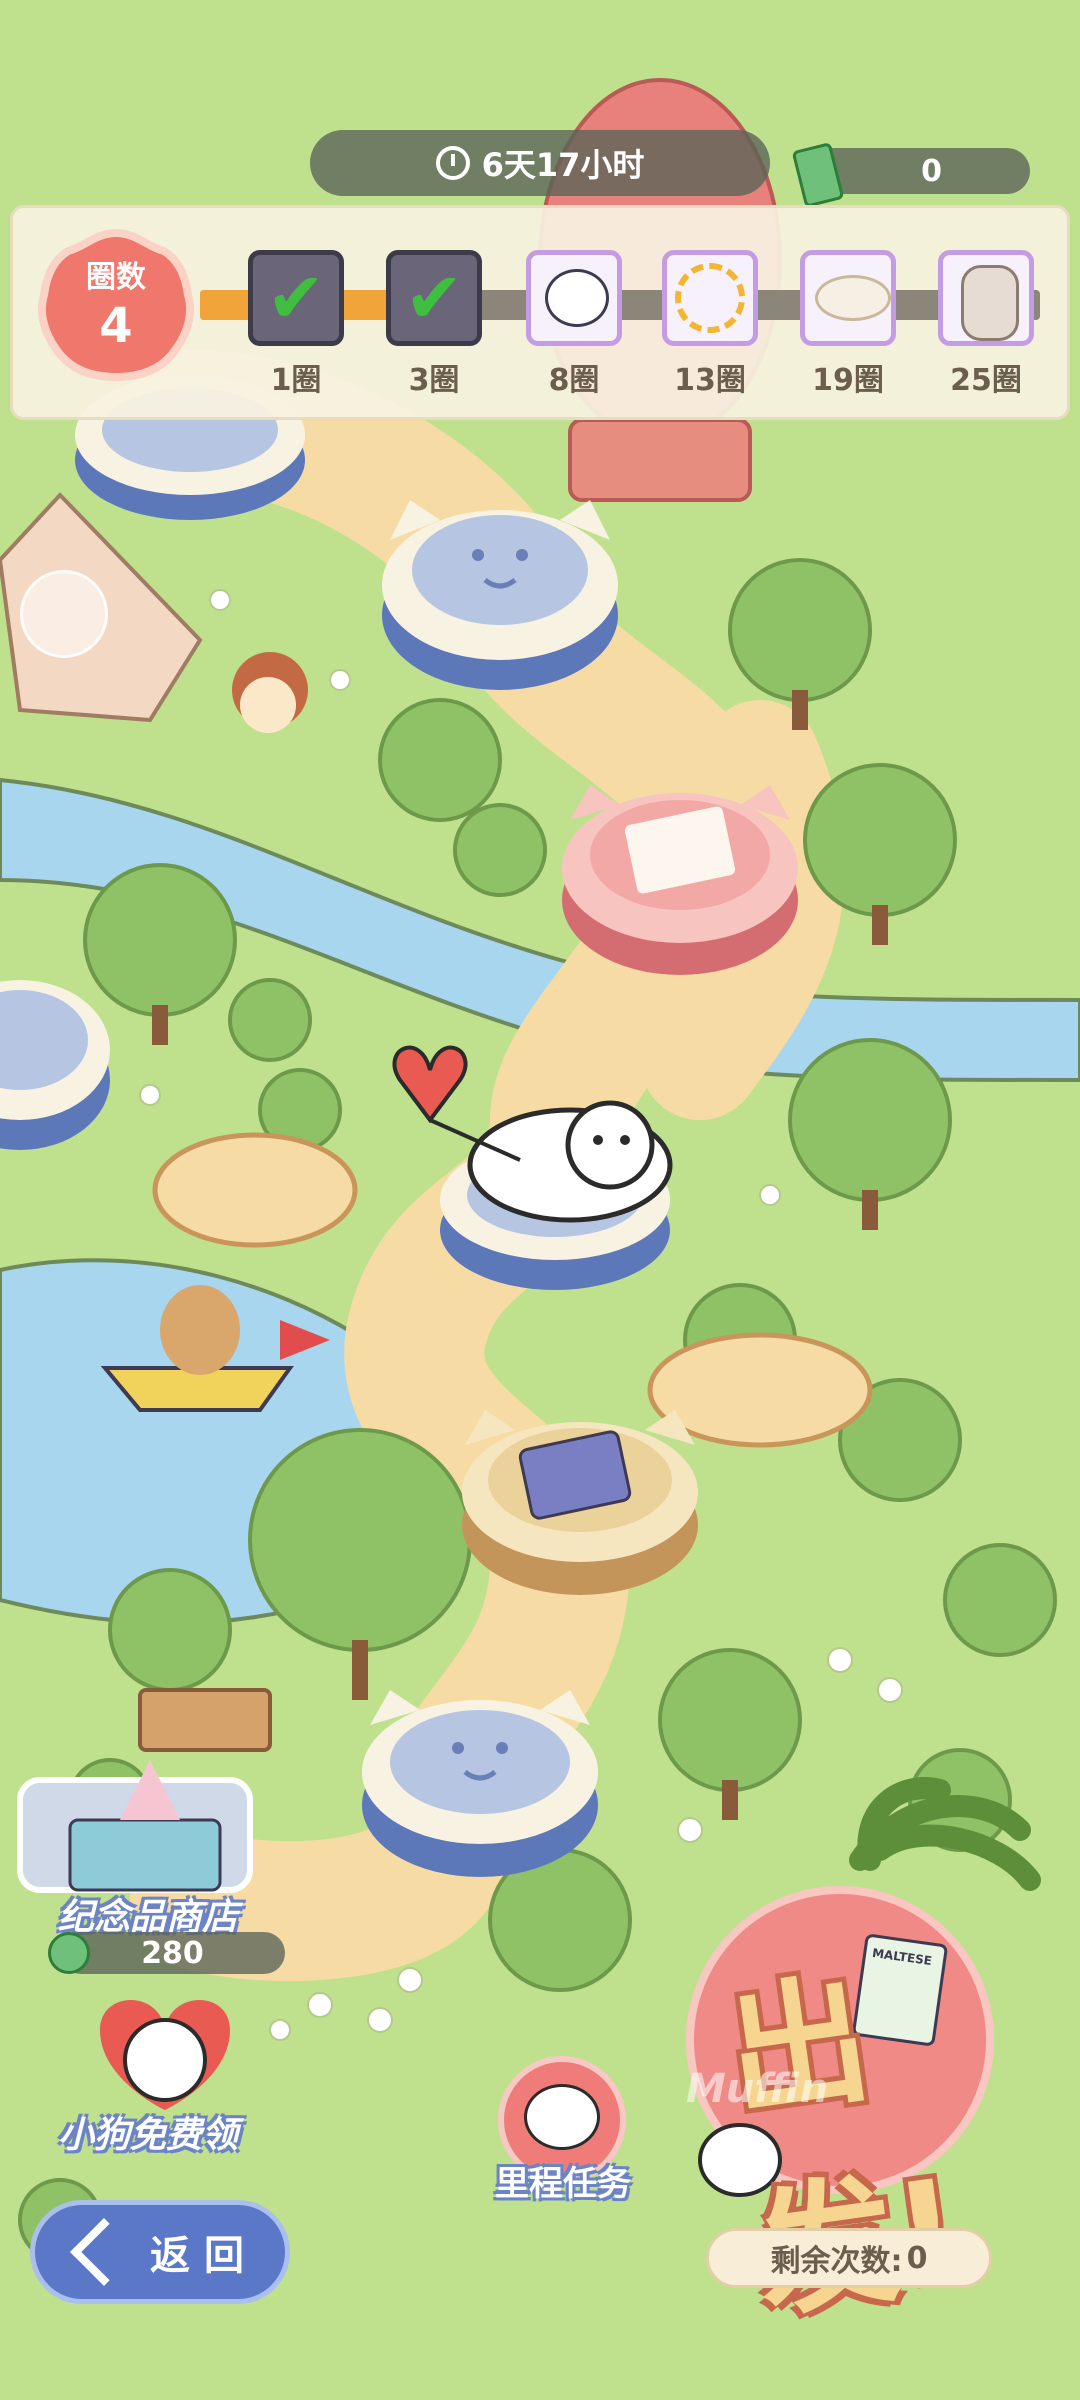  Describe the element at coordinates (148, 2135) in the screenshot. I see `free-dog-label: 小狗免费领` at that location.